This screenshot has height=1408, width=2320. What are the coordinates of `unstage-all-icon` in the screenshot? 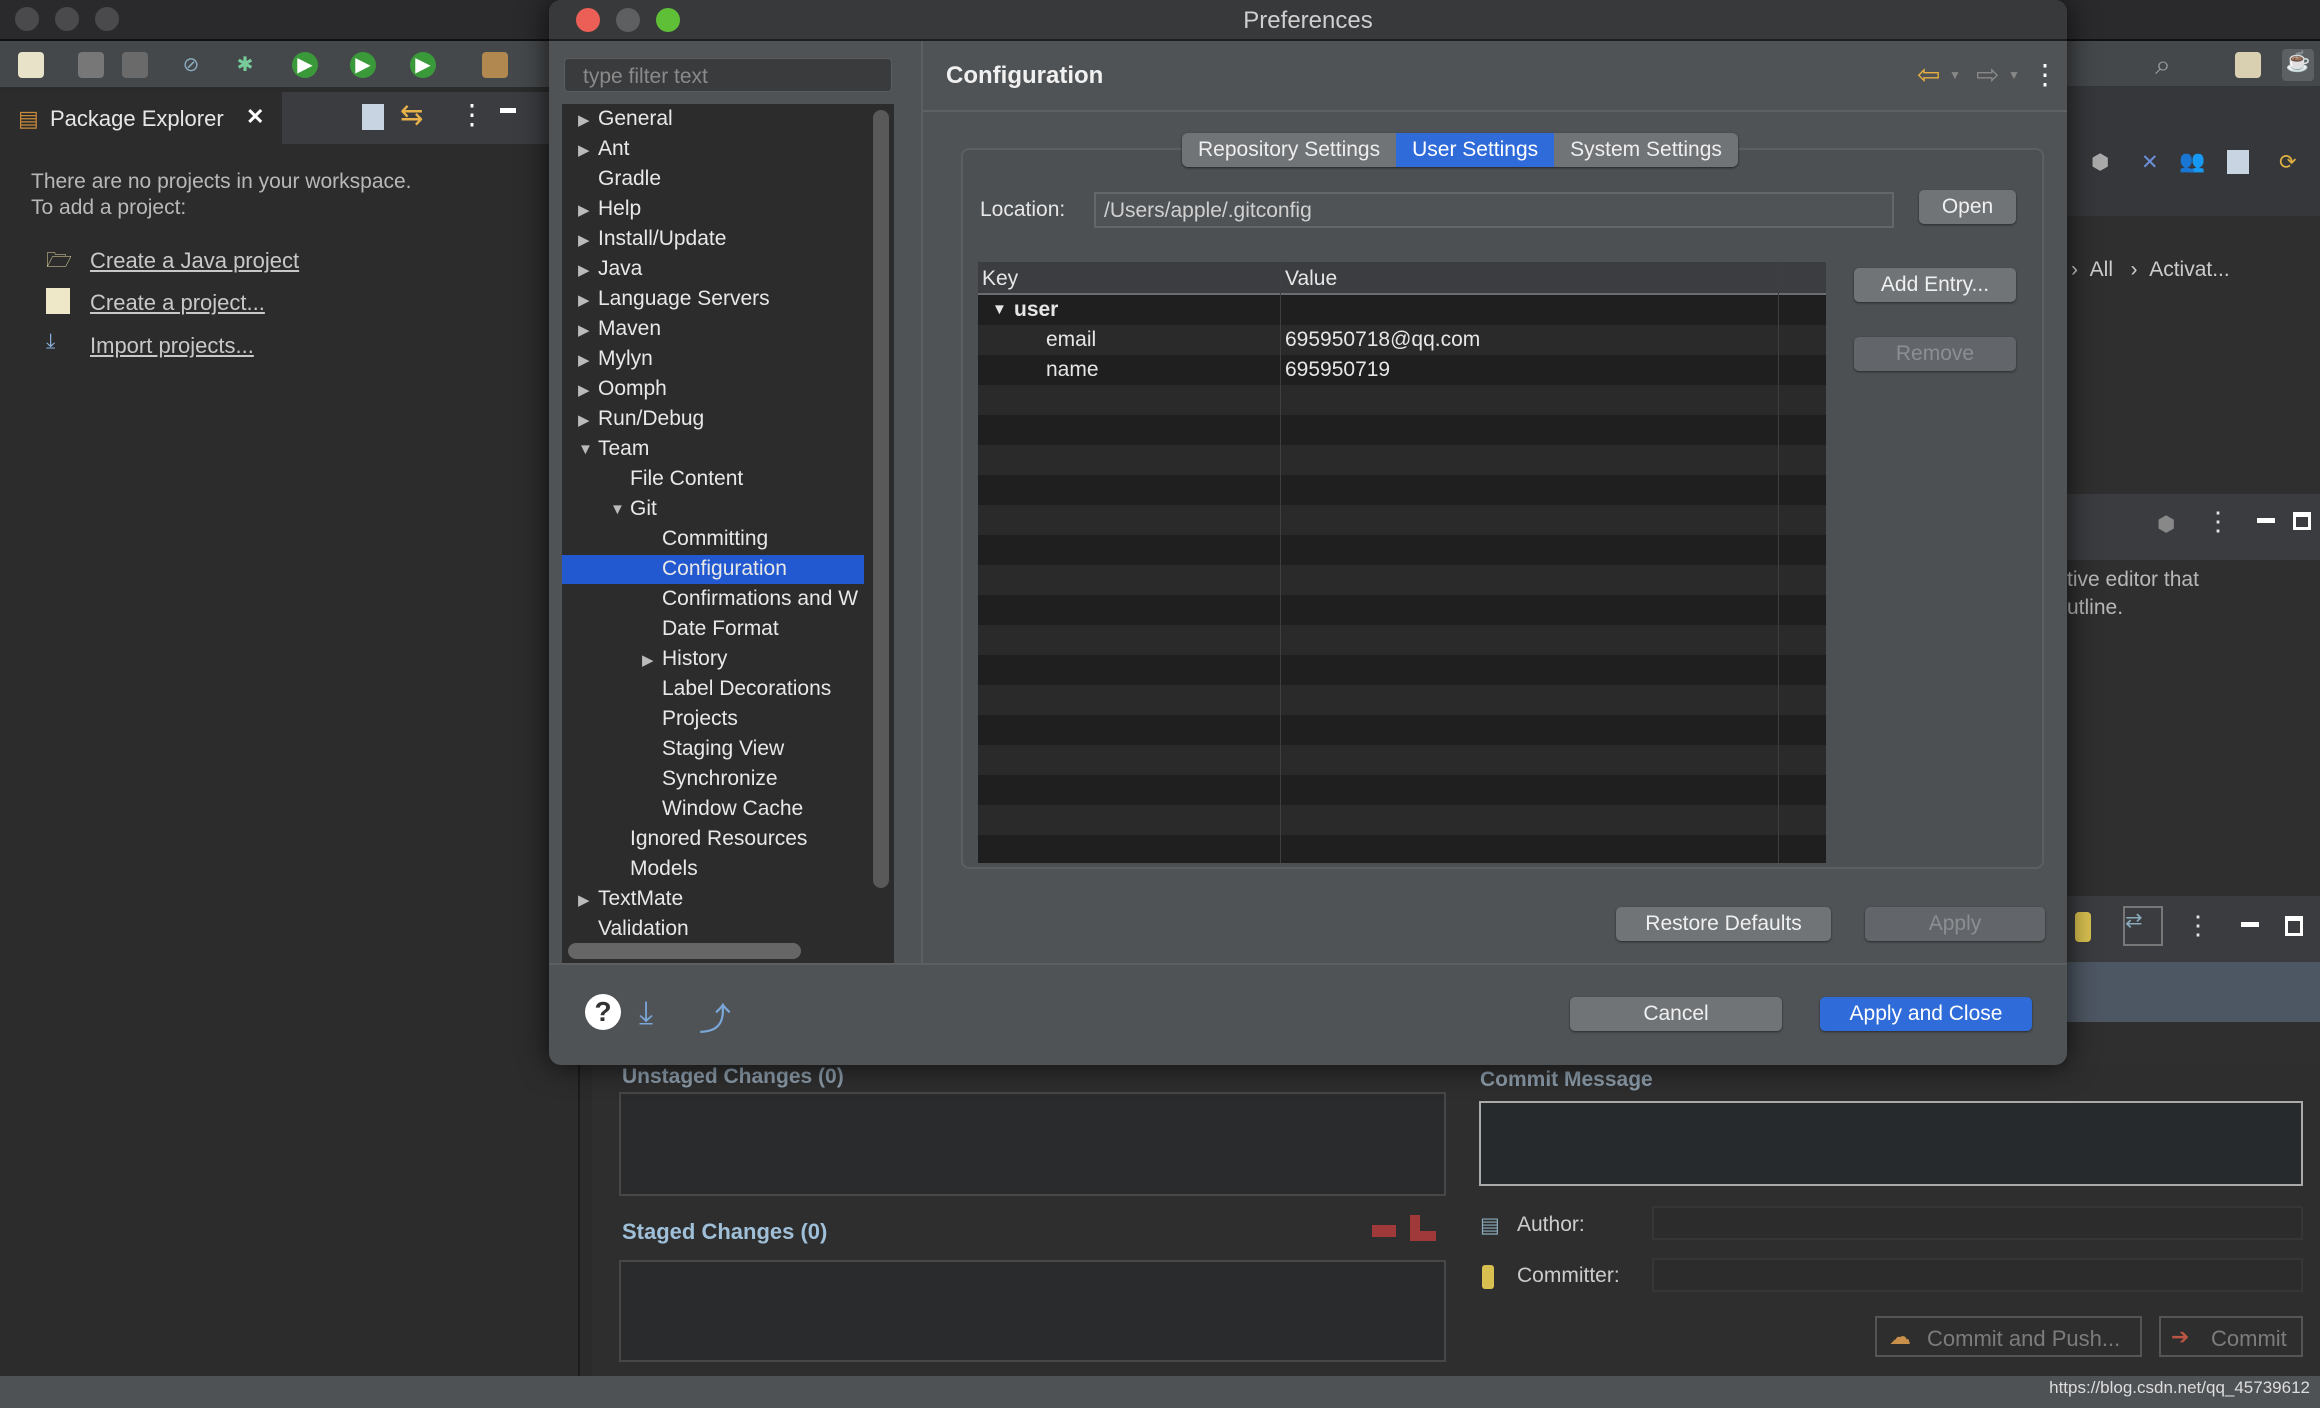 It's located at (1423, 1228).